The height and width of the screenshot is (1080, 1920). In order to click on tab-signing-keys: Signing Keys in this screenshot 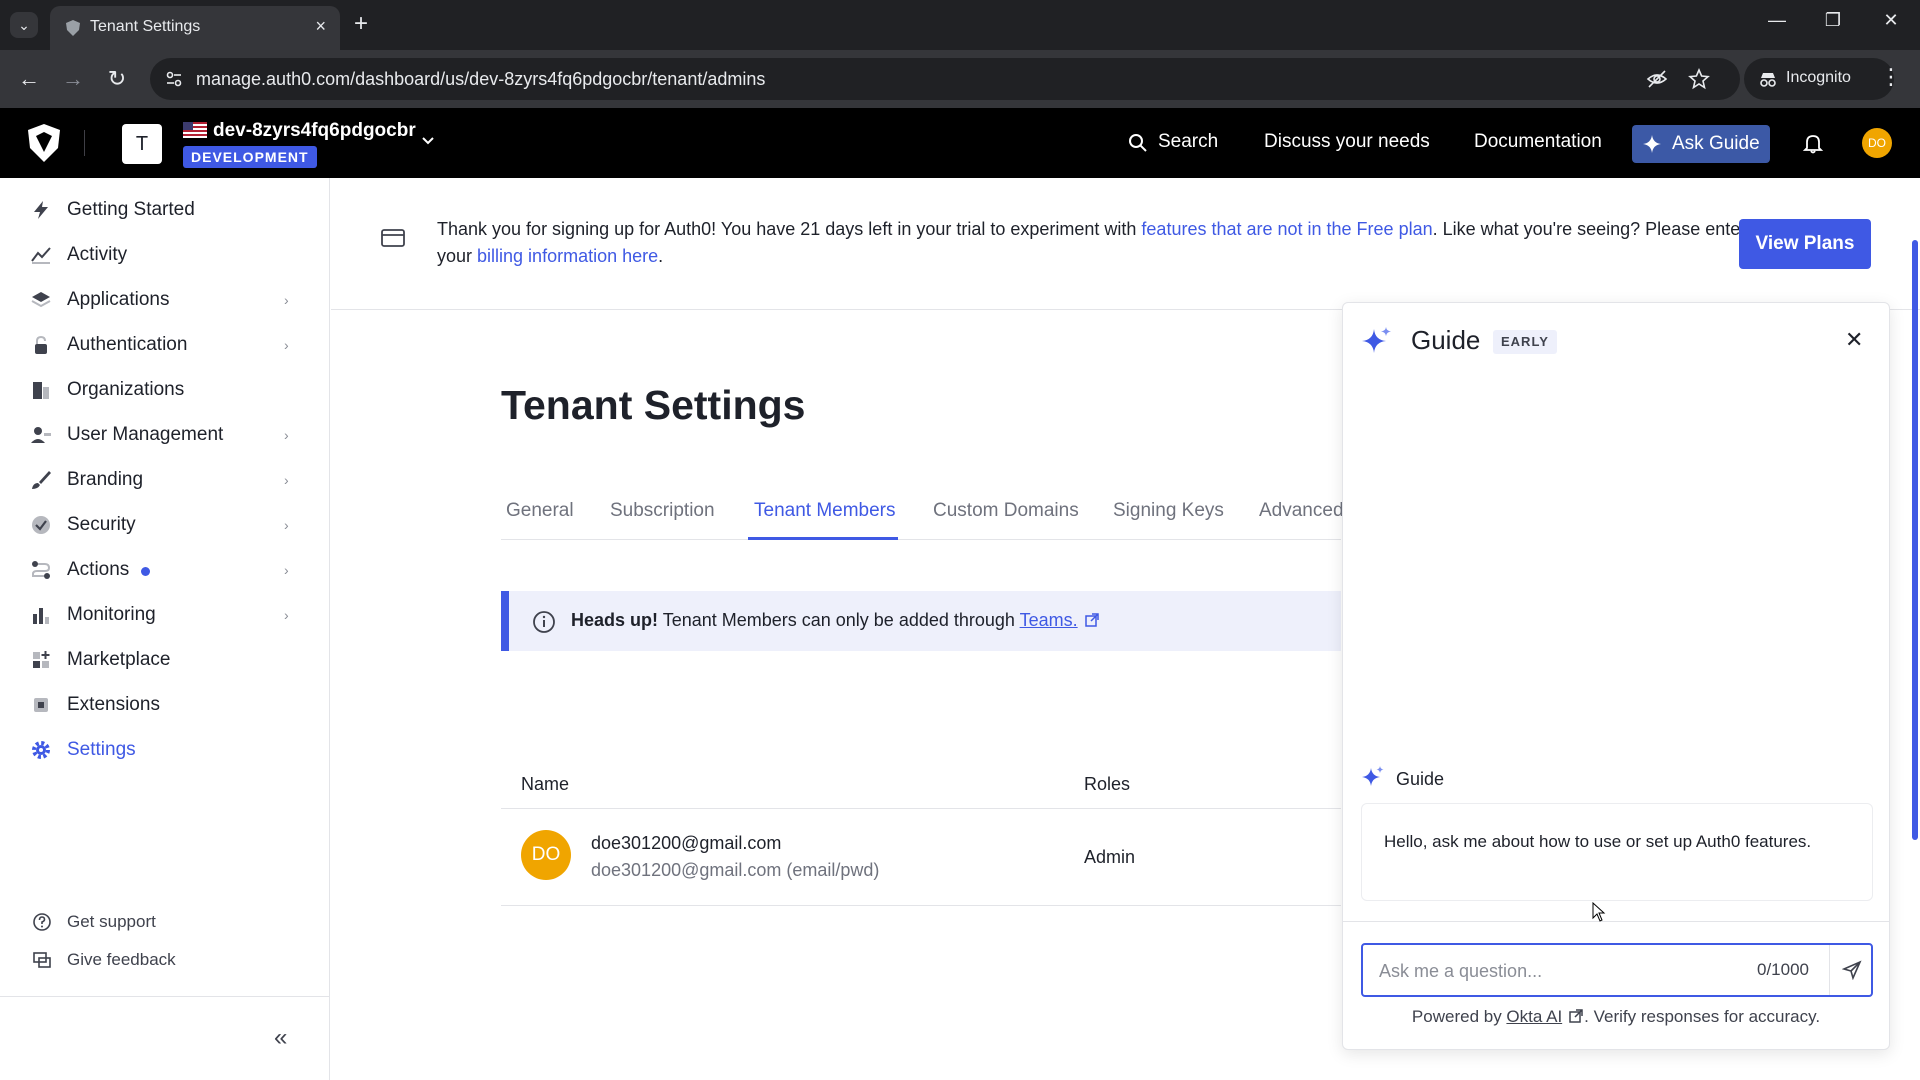, I will do `click(1168, 511)`.